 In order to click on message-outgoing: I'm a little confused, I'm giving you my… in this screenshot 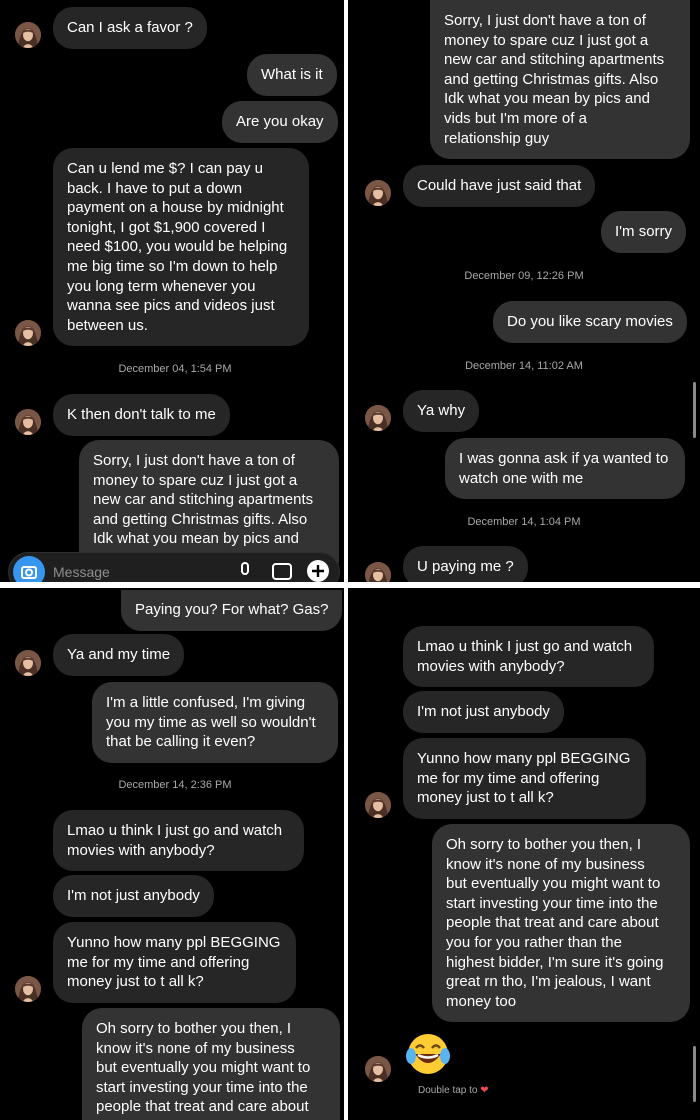, I will do `click(215, 722)`.